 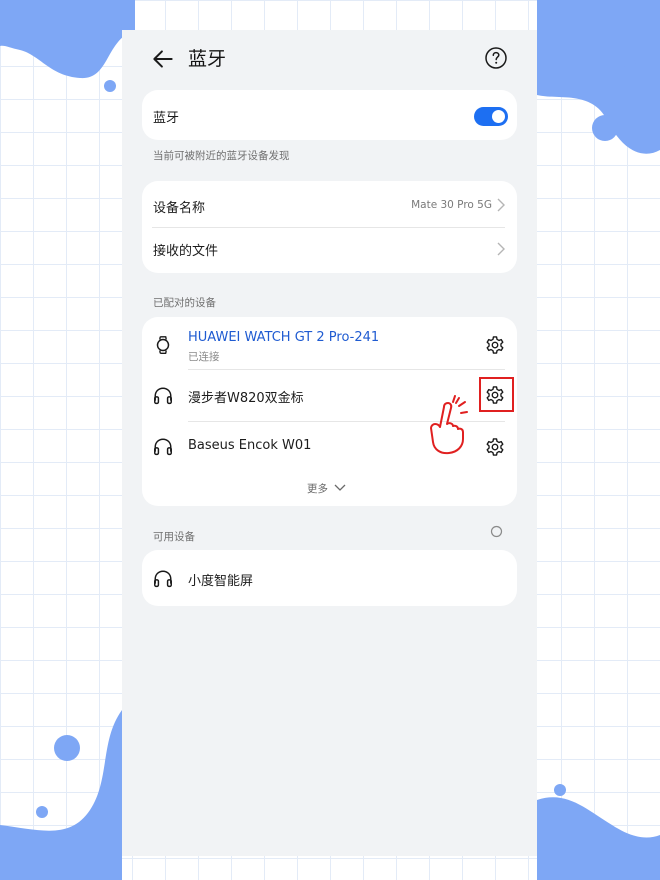 What do you see at coordinates (498, 116) in the screenshot?
I see `toggle-knob` at bounding box center [498, 116].